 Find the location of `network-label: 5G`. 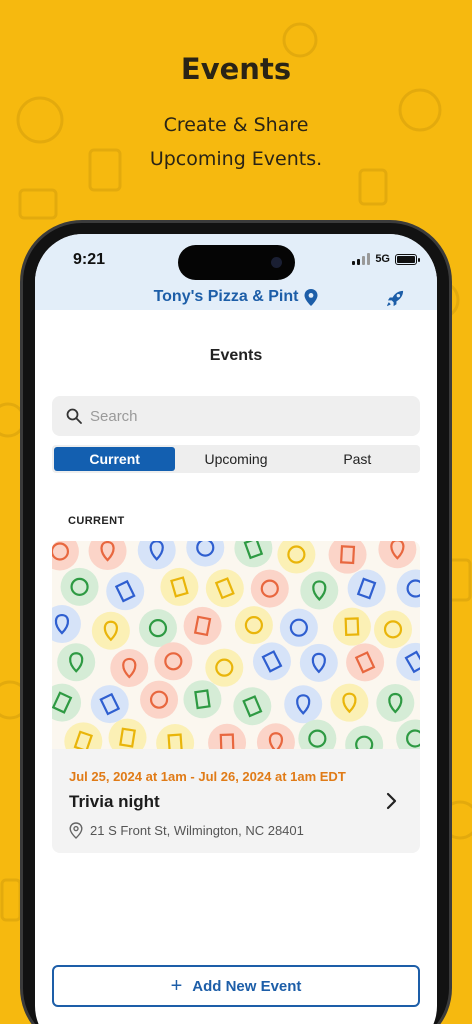

network-label: 5G is located at coordinates (382, 259).